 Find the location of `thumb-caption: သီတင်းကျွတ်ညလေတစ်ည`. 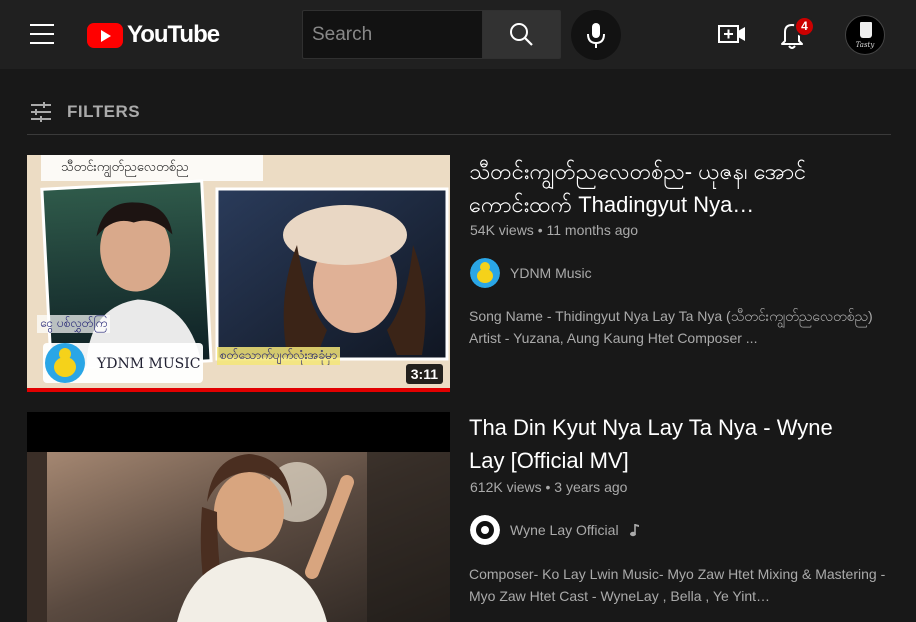

thumb-caption: သီတင်းကျွတ်ညလေတစ်ည is located at coordinates (125, 167).